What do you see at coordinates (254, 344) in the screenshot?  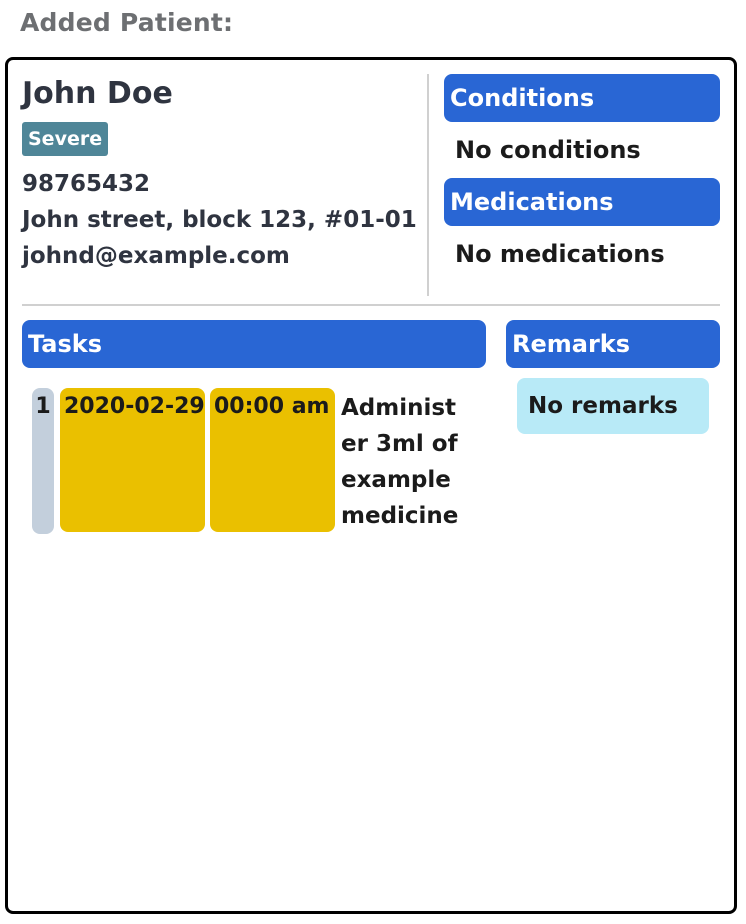 I see `tasks-header: Tasks` at bounding box center [254, 344].